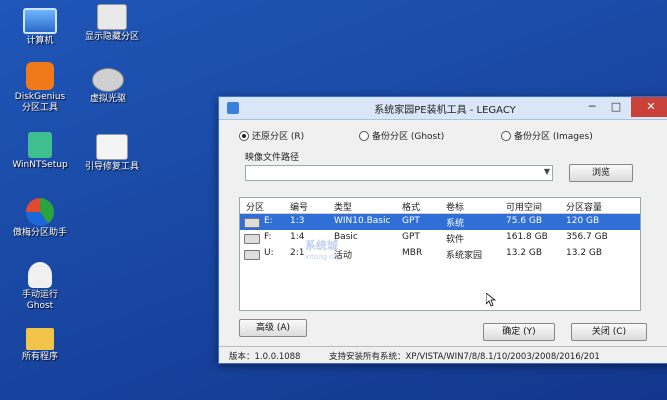 This screenshot has width=667, height=400. Describe the element at coordinates (39, 233) in the screenshot. I see `desktop-icon-label: 傲梅分区助手` at that location.